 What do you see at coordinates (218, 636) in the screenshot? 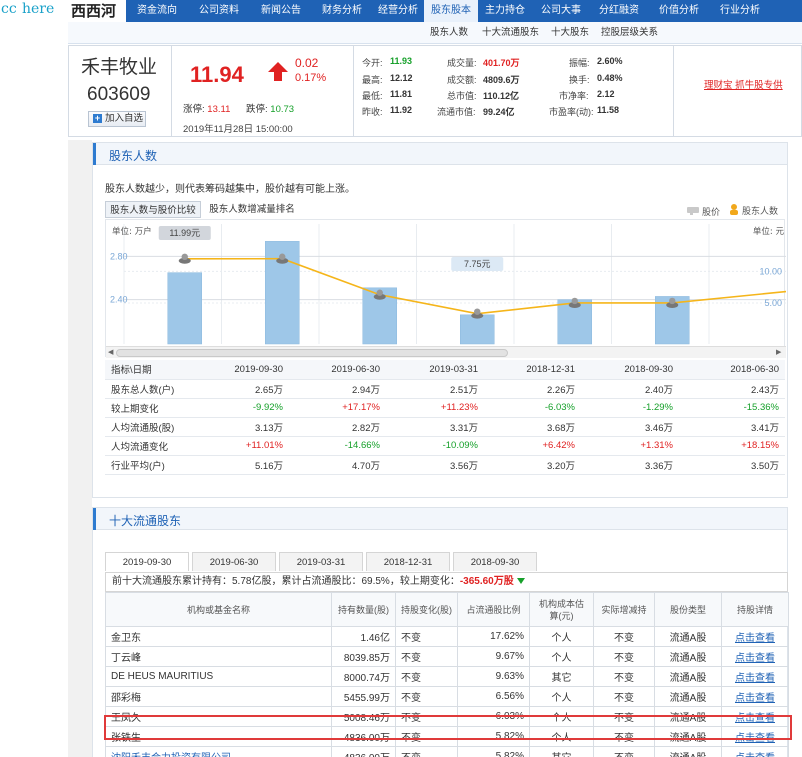
I see `top10-cell-name: 金卫东` at bounding box center [218, 636].